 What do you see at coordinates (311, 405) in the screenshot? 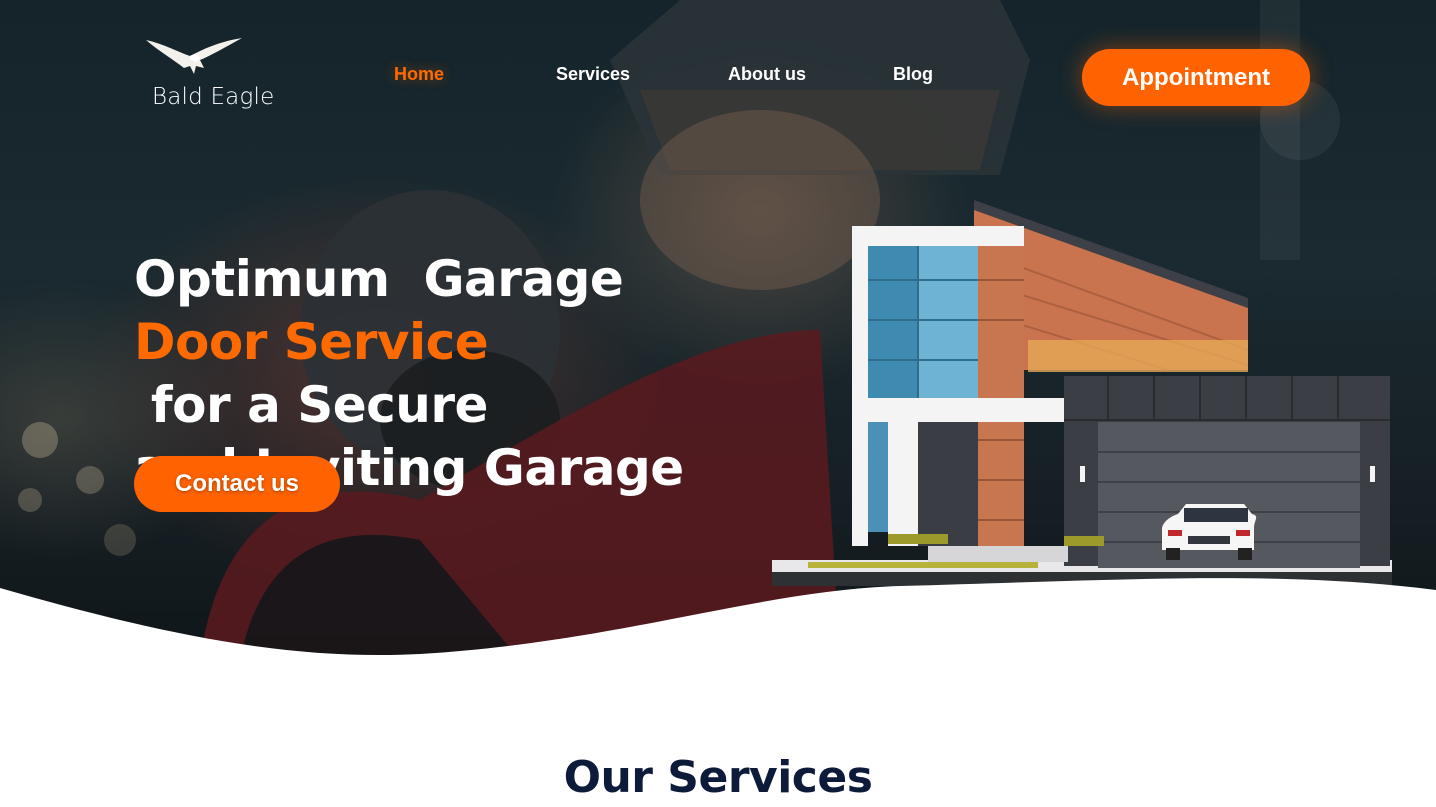
I see `headline-line-2-rest: for a Secure` at bounding box center [311, 405].